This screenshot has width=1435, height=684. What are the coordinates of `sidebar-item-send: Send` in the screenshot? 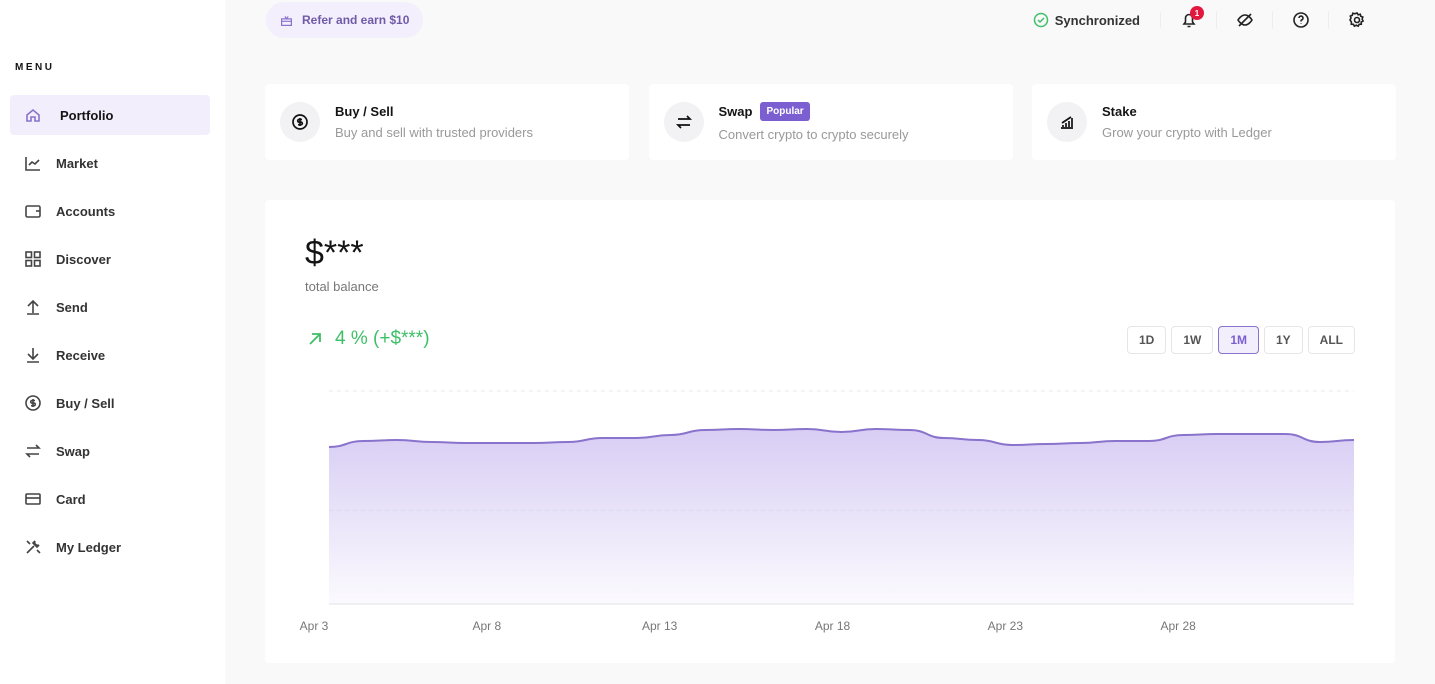 It's located at (110, 307).